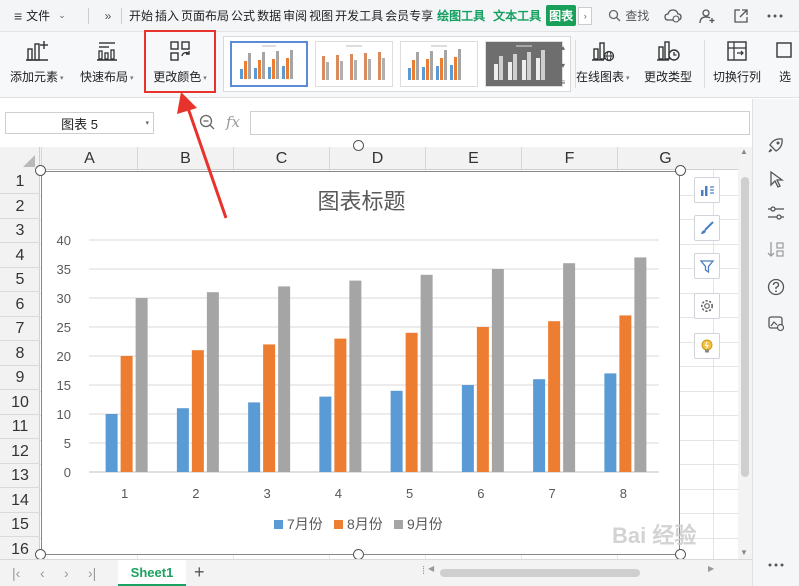  What do you see at coordinates (108, 16) in the screenshot?
I see `double-chevron-icon: »` at bounding box center [108, 16].